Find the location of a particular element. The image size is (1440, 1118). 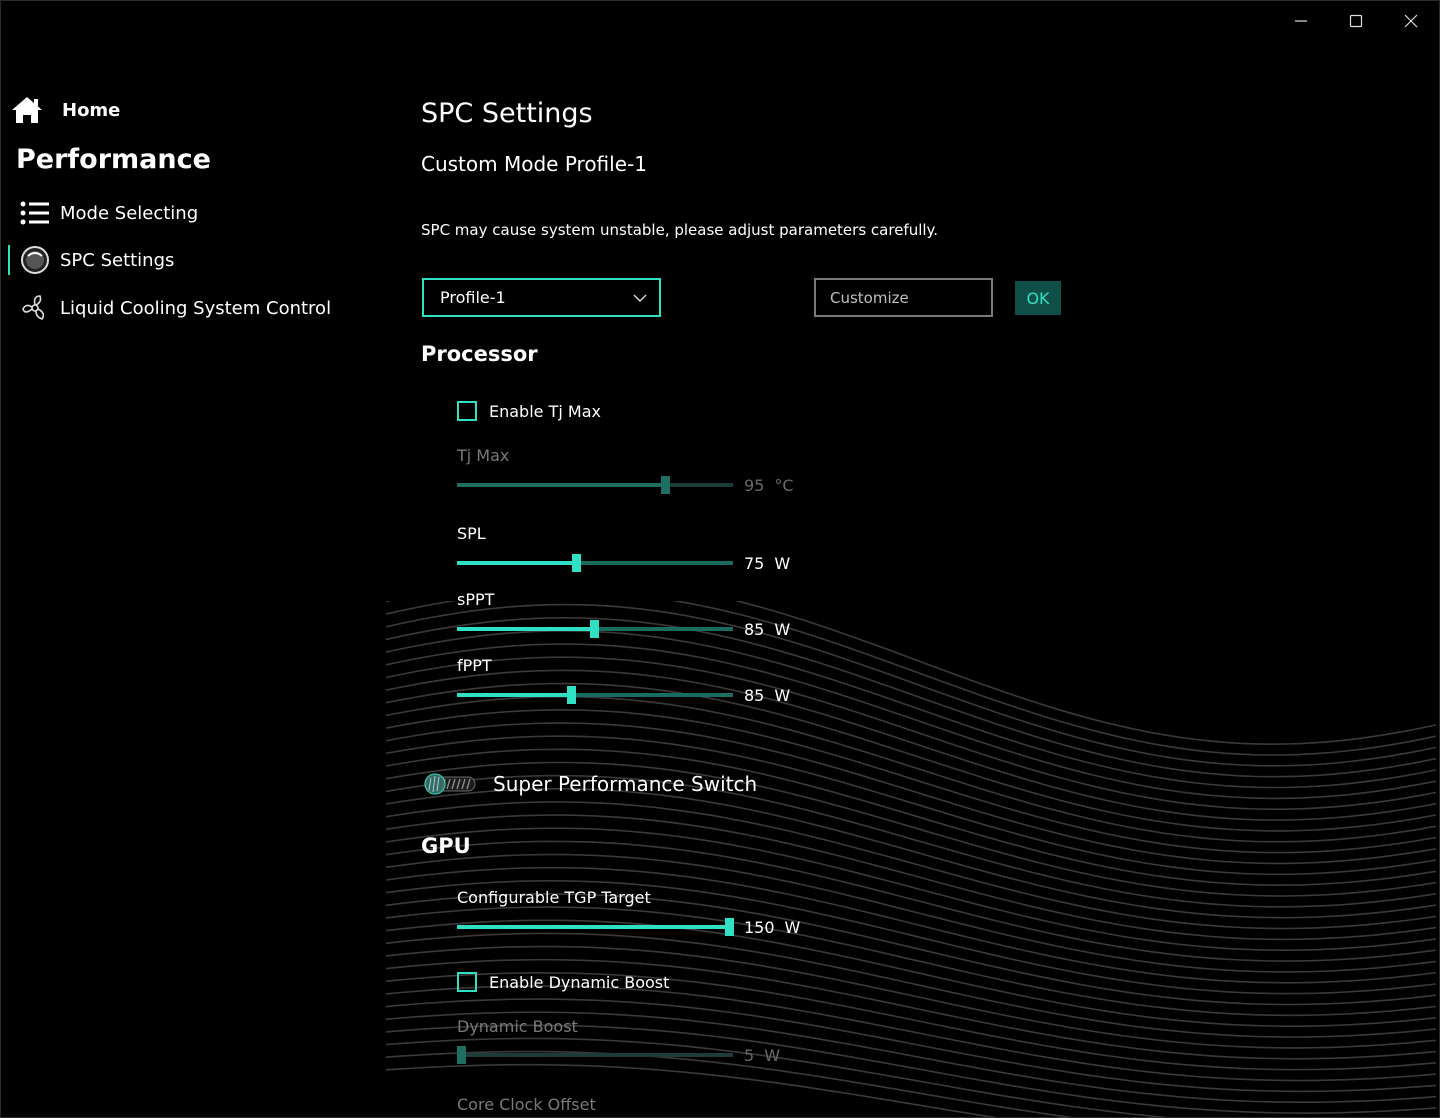

tgp-value: 150 W is located at coordinates (772, 927).